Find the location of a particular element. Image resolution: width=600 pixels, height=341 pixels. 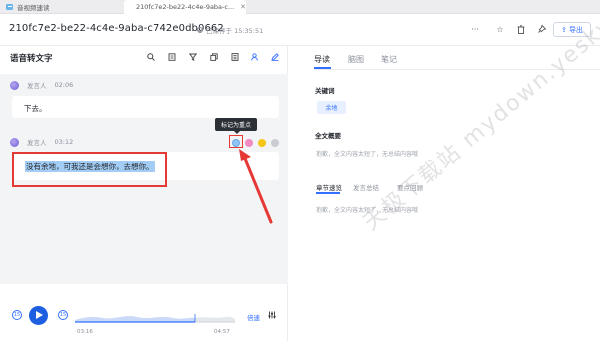

upload-icon: ⇪ is located at coordinates (564, 29).